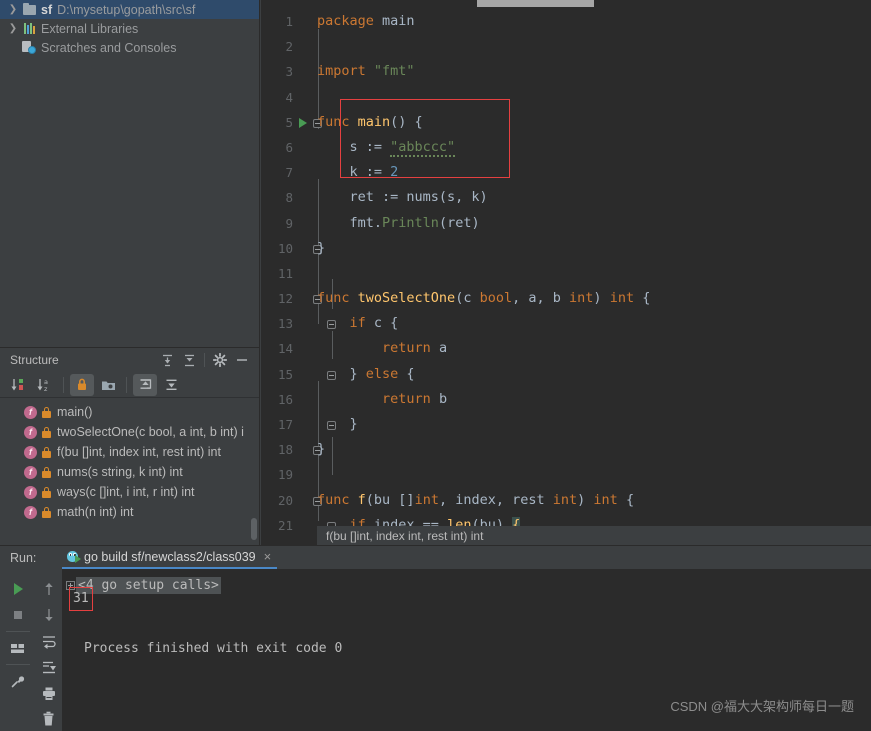  Describe the element at coordinates (49, 615) in the screenshot. I see `down-arrow-icon` at that location.